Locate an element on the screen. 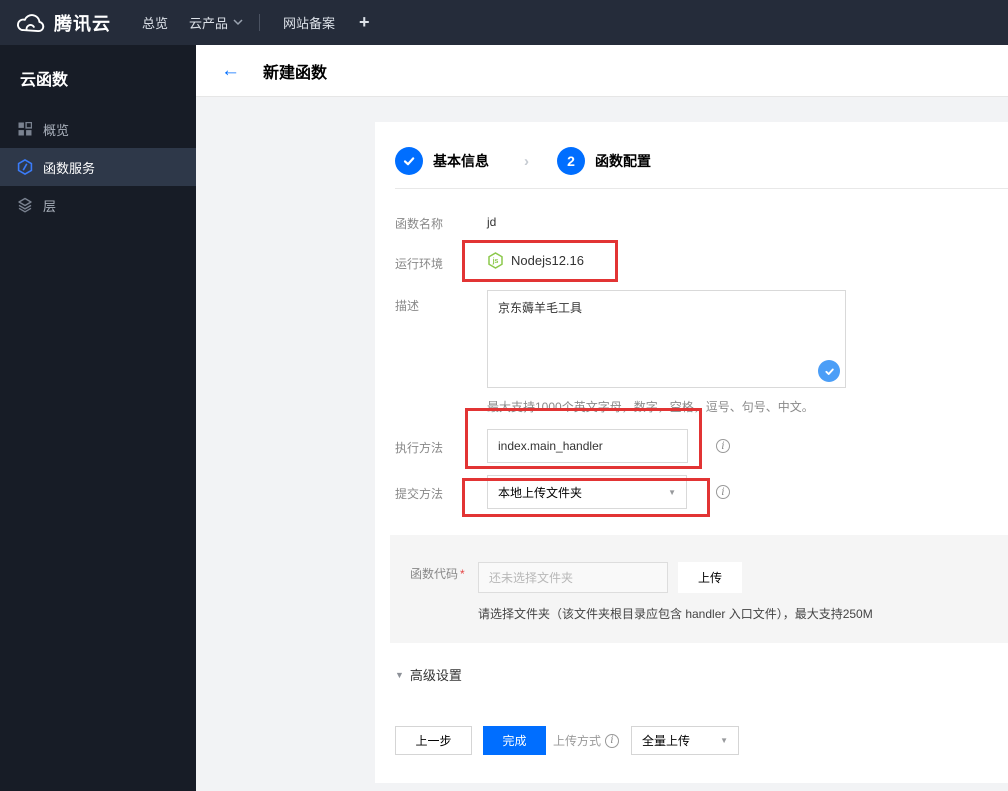 The height and width of the screenshot is (791, 1008). step-chevron-icon: › is located at coordinates (526, 161).